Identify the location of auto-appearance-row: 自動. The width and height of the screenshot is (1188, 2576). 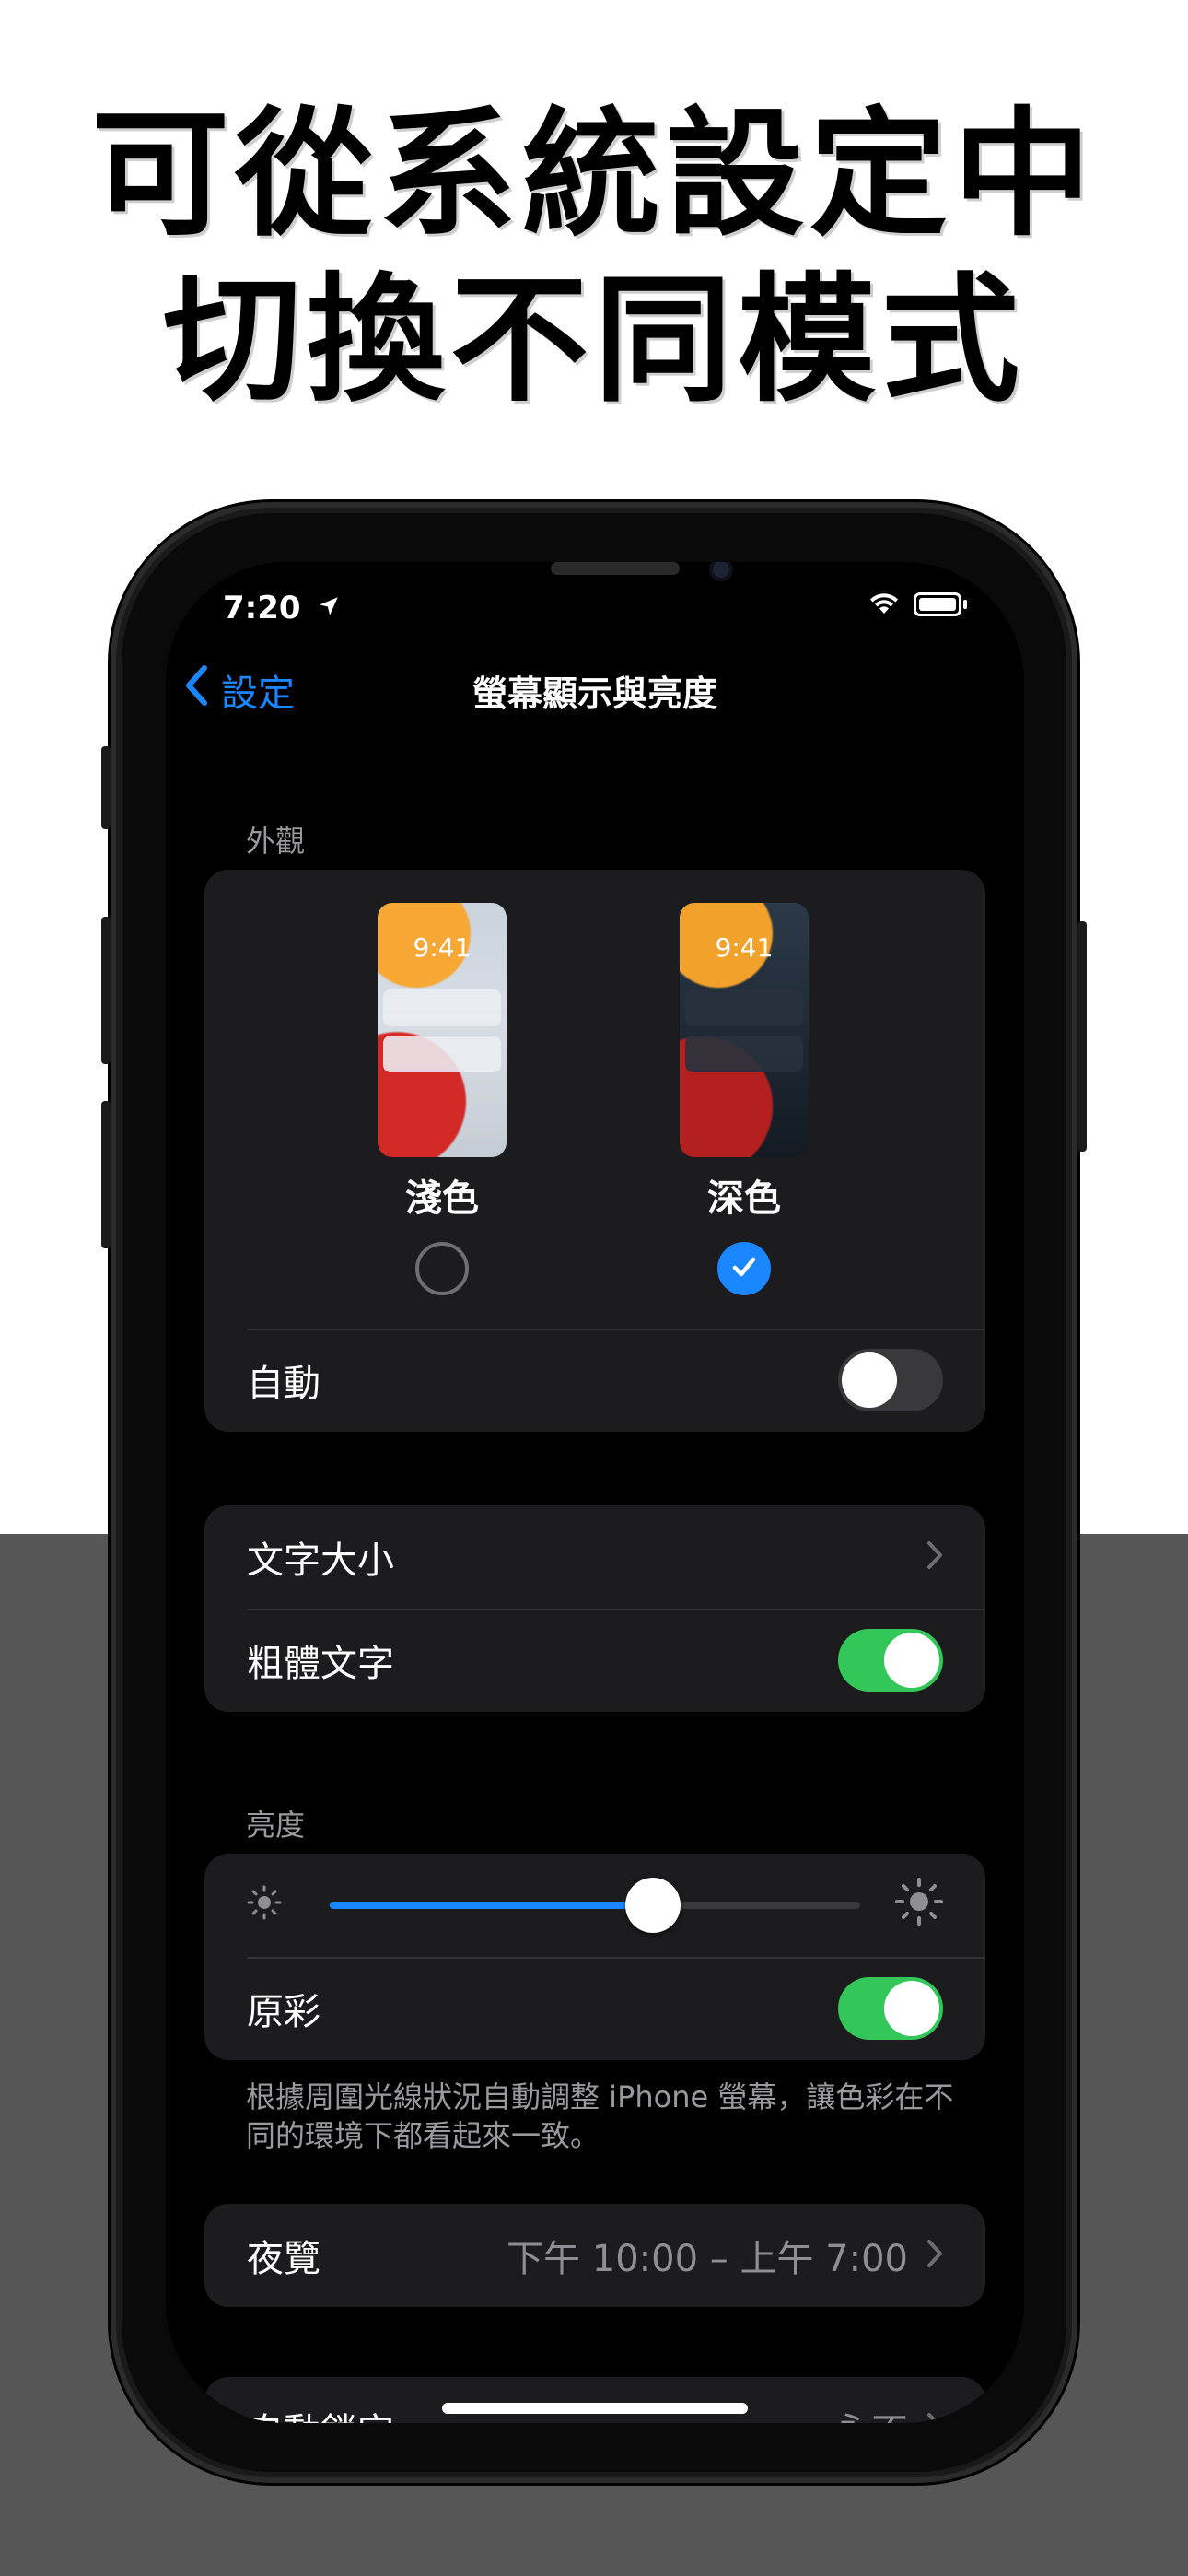
(594, 1381).